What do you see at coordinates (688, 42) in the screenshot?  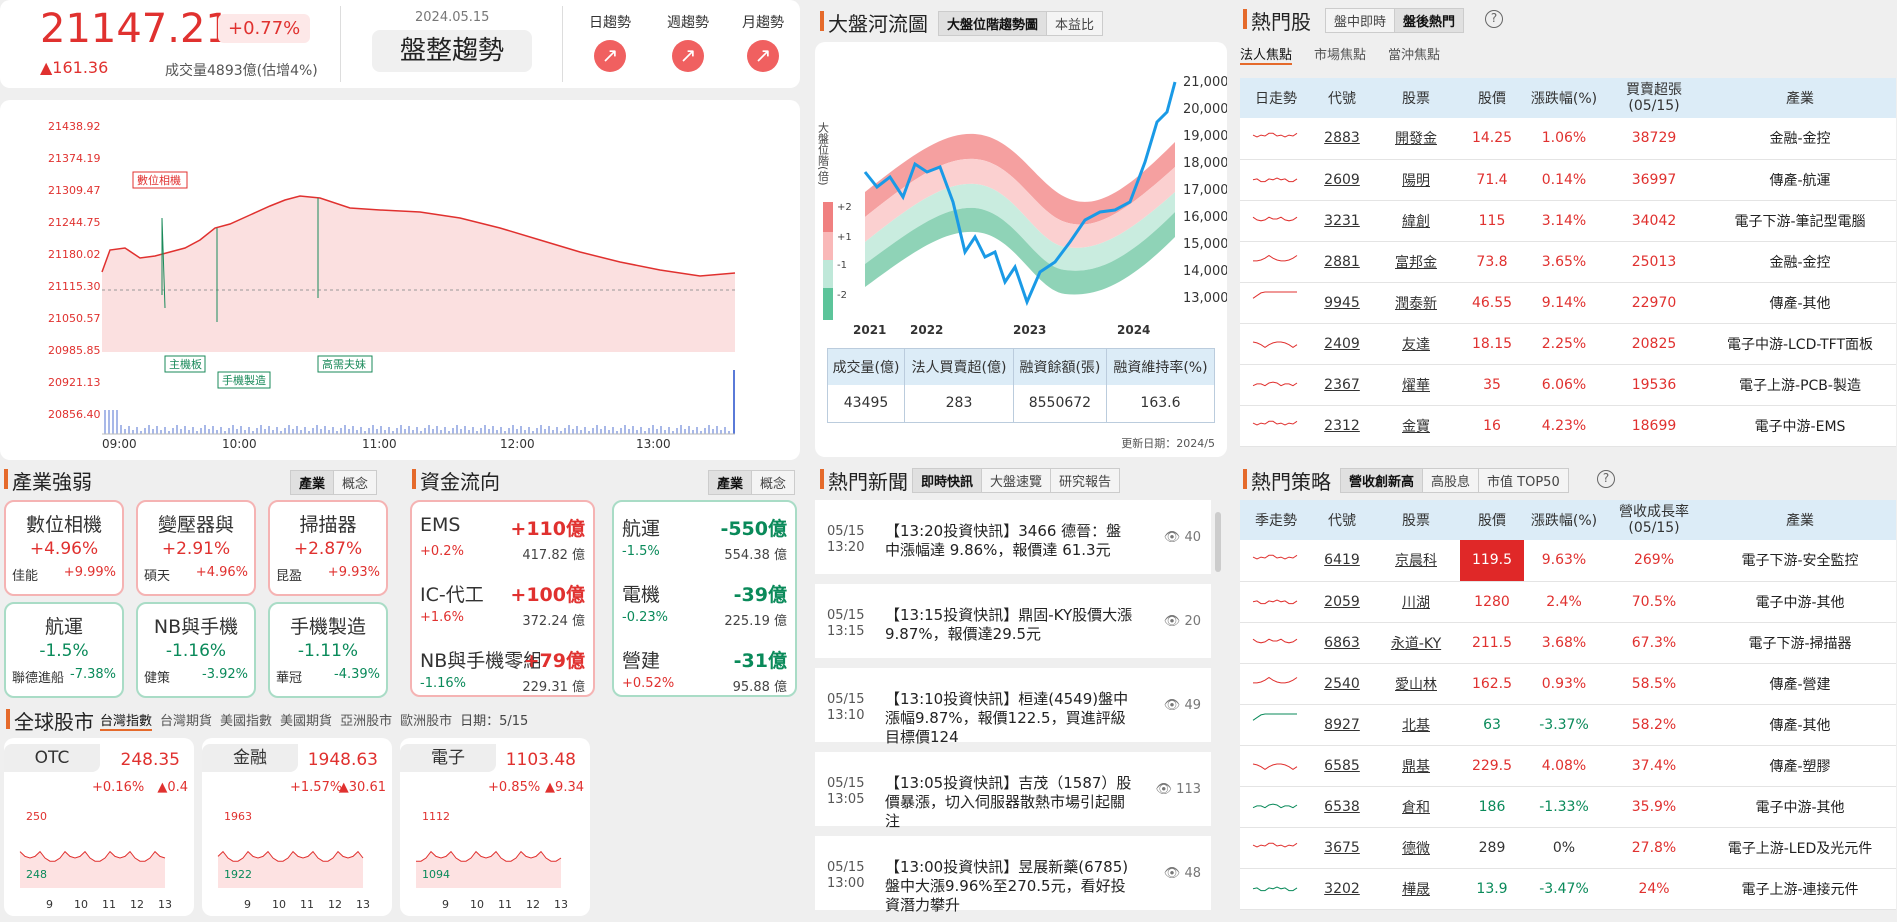 I see `weekly-trend: 週趨勢 ↗` at bounding box center [688, 42].